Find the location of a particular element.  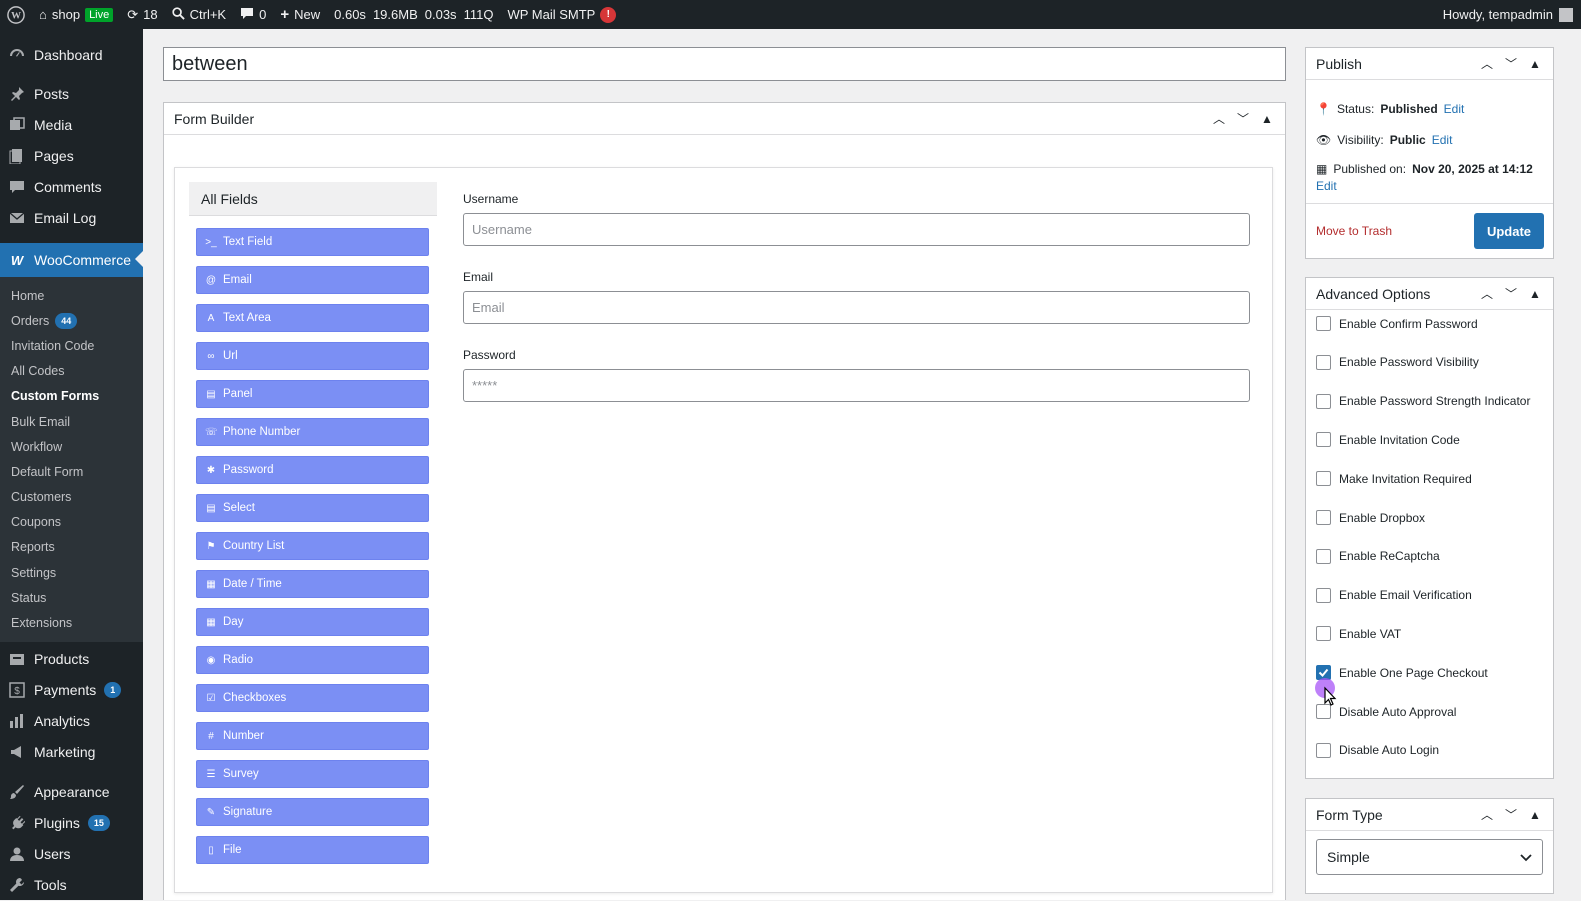

password-input is located at coordinates (856, 385).